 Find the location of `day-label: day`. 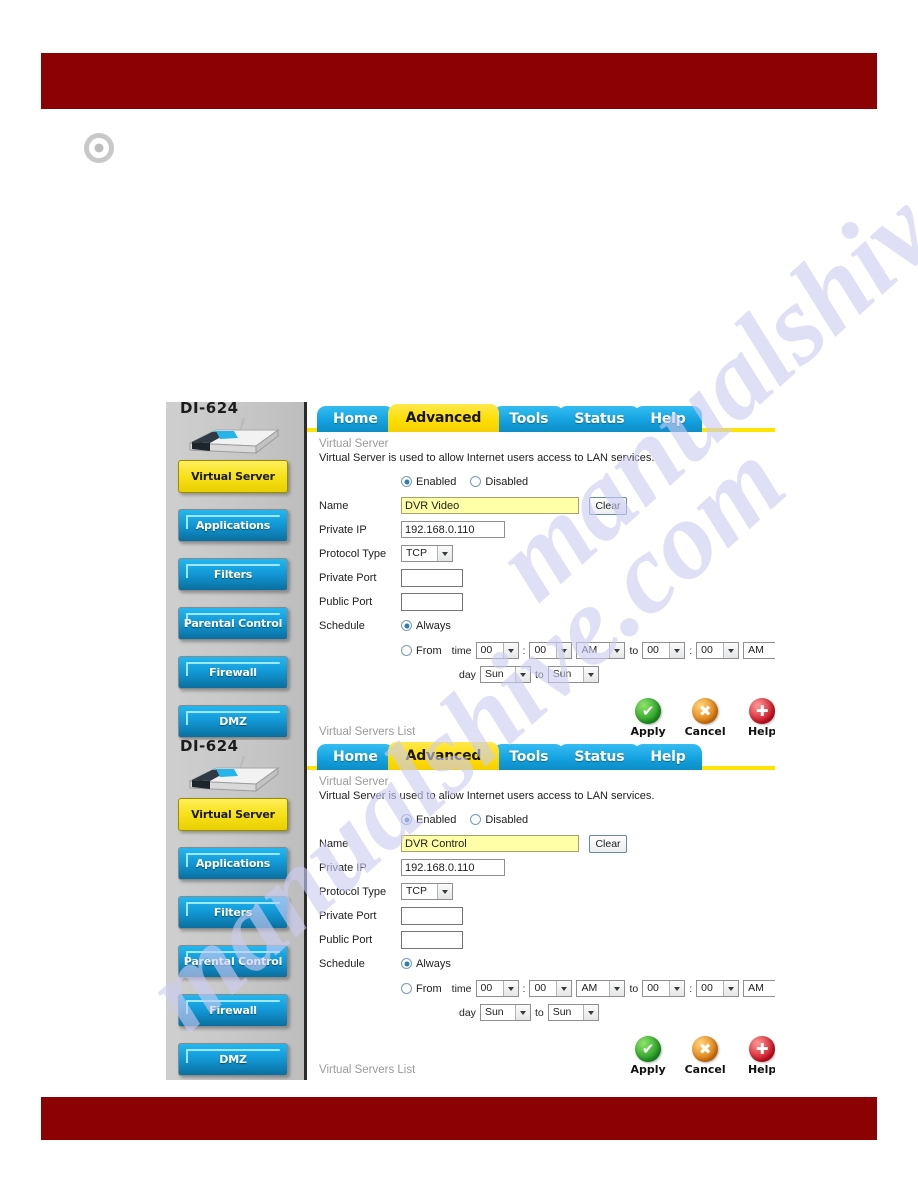

day-label: day is located at coordinates (467, 1012).